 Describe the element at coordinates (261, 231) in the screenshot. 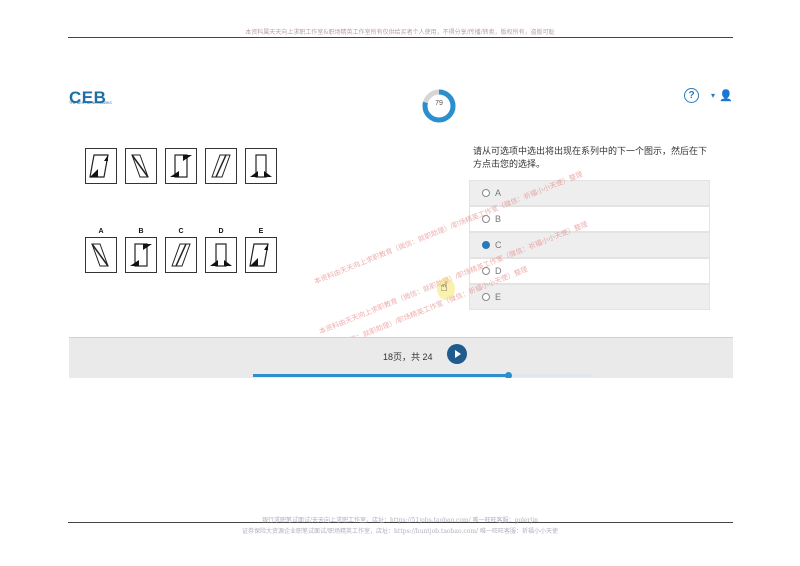

I see `answer-letter: E` at that location.